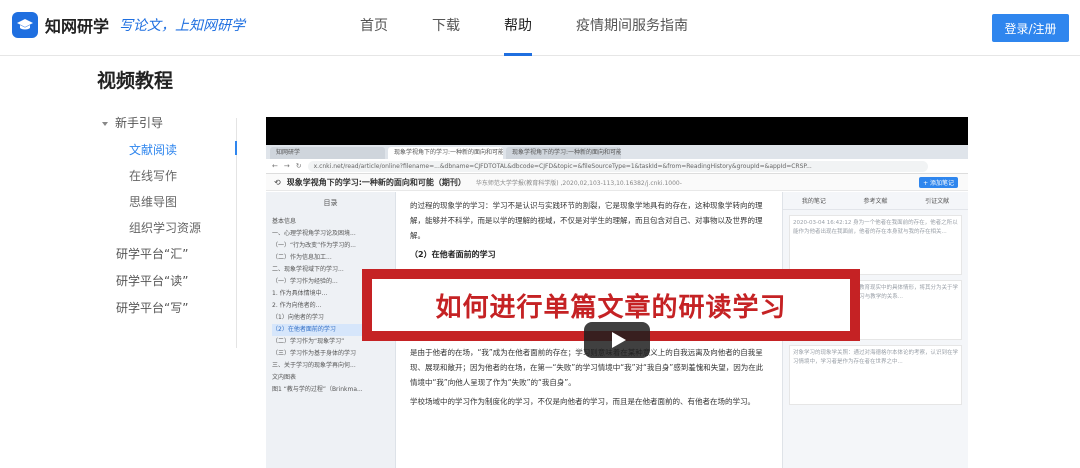 The width and height of the screenshot is (1080, 468). Describe the element at coordinates (813, 201) in the screenshot. I see `tab-my-notes: 我的笔记` at that location.